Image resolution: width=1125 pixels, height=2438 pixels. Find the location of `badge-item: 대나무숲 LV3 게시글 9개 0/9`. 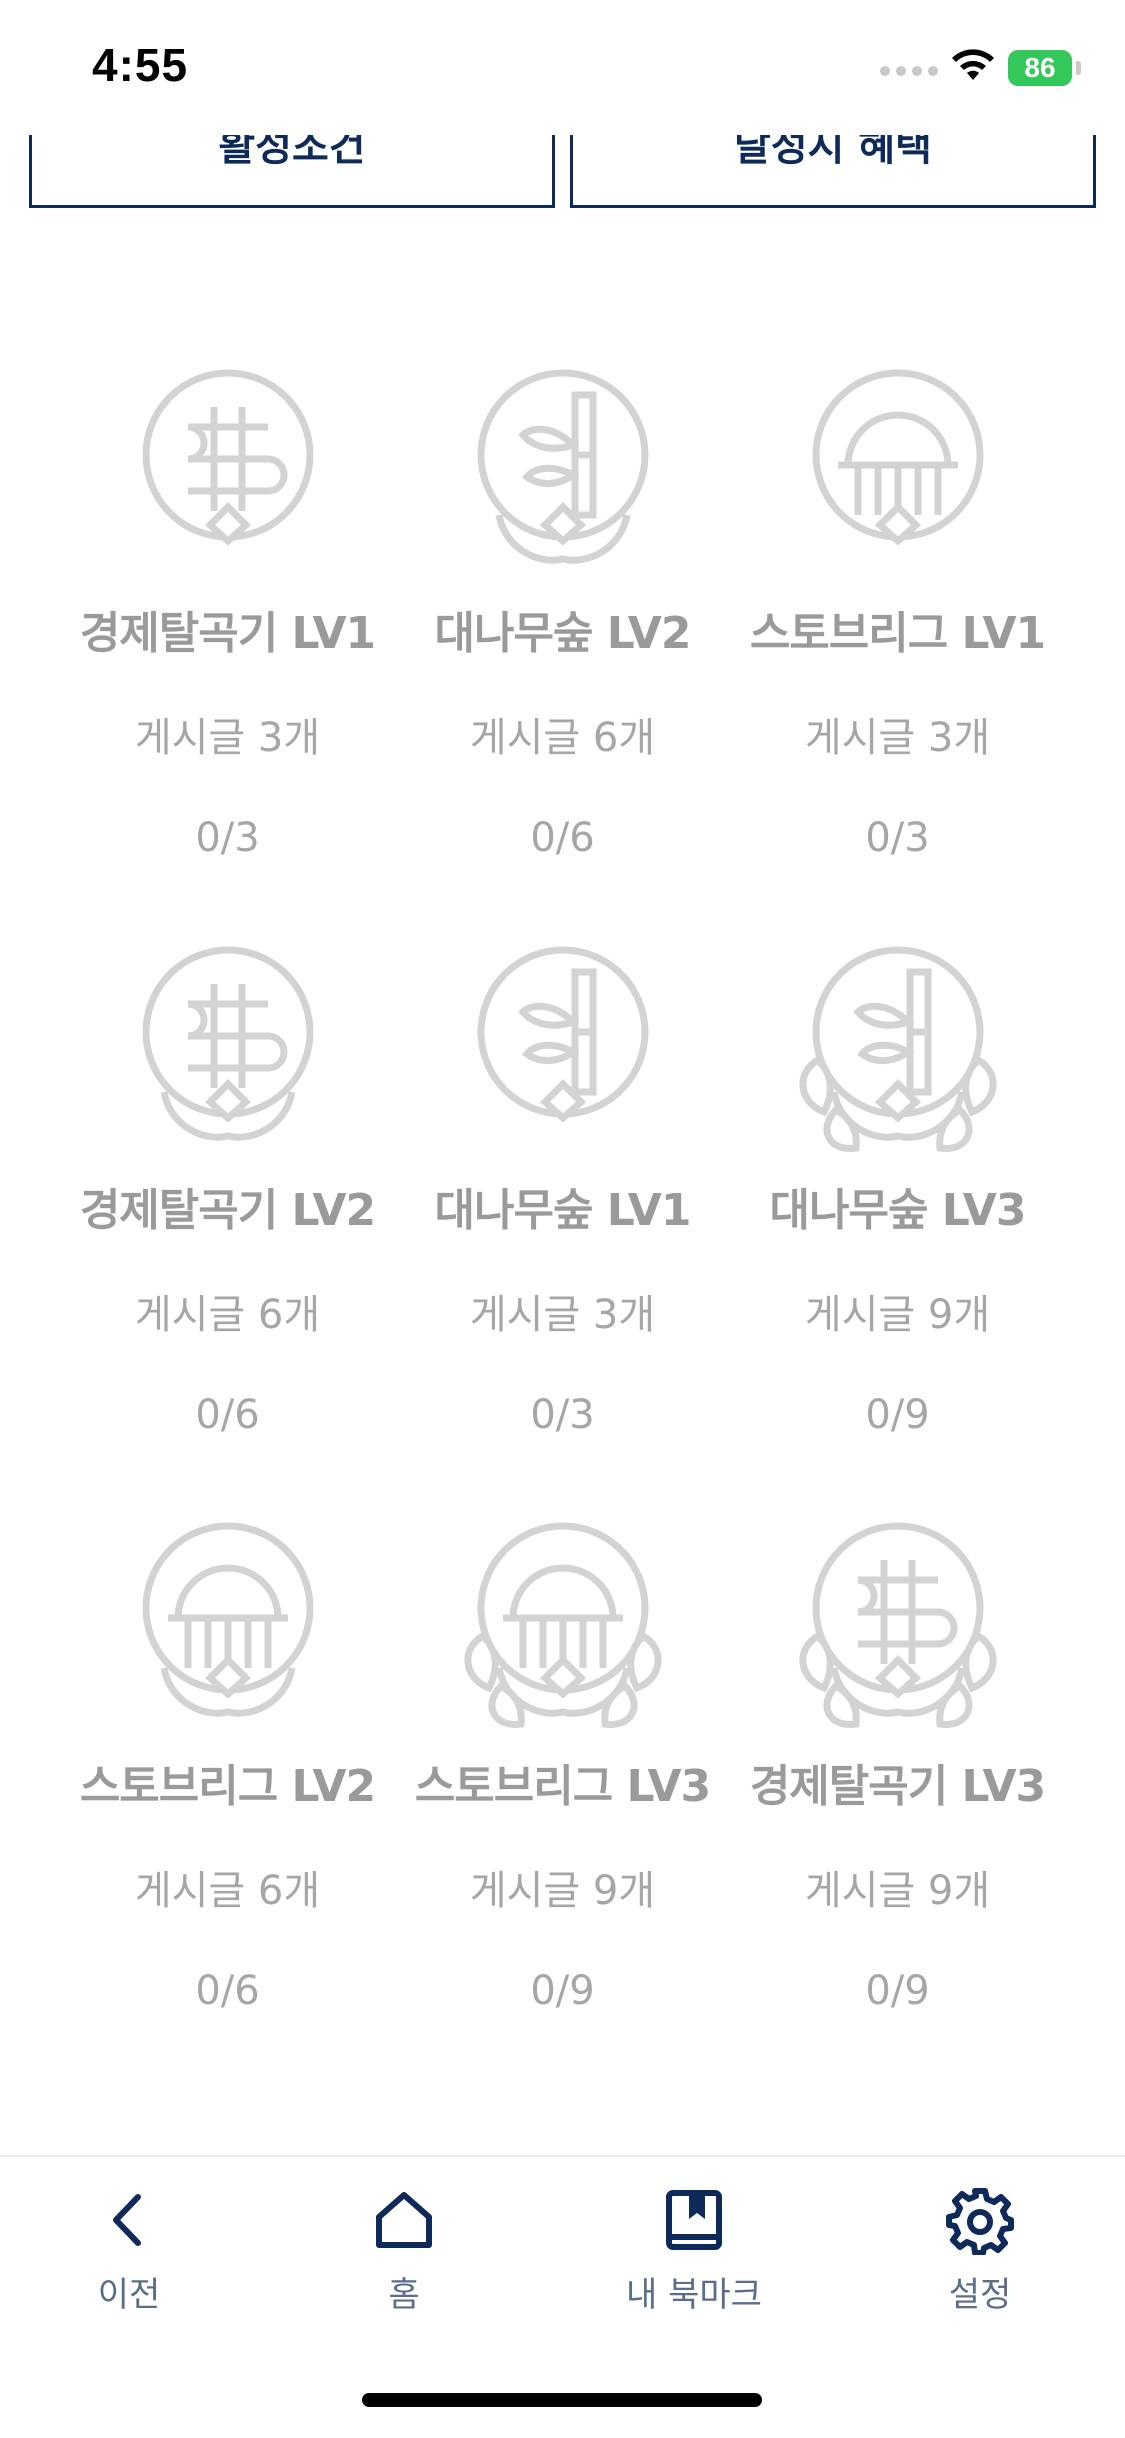

badge-item: 대나무숲 LV3 게시글 9개 0/9 is located at coordinates (897, 1190).